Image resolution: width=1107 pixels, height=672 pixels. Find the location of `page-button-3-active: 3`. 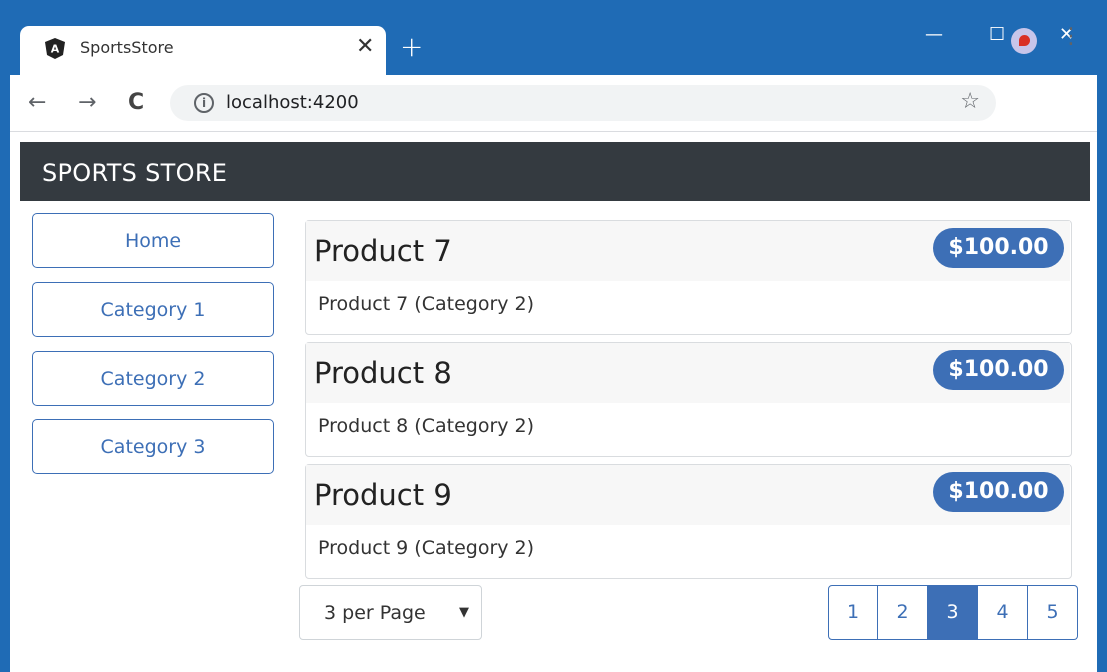

page-button-3-active: 3 is located at coordinates (953, 612).